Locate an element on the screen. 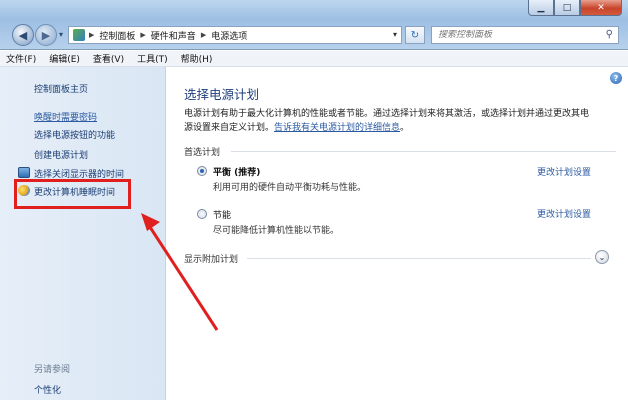 This screenshot has width=628, height=400. title-bar: ▁ □ ✕ ◀ ▶ ▾ ▶ 控制面板 ▶ 硬件和声音 ▶ 电源选项 ▾ ↻ ⚲ is located at coordinates (314, 25).